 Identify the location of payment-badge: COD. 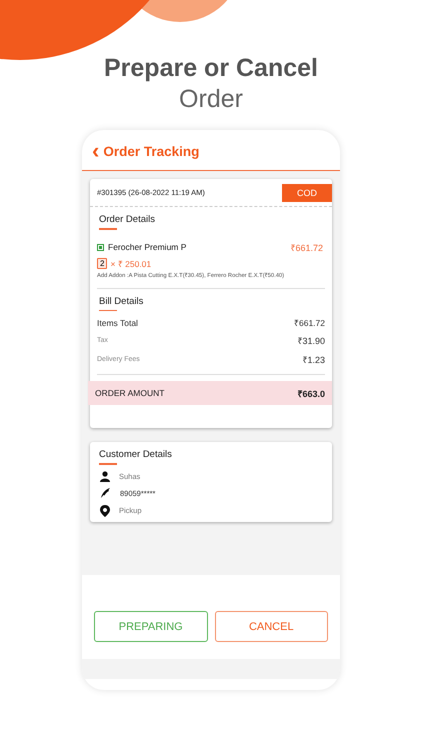
(307, 193).